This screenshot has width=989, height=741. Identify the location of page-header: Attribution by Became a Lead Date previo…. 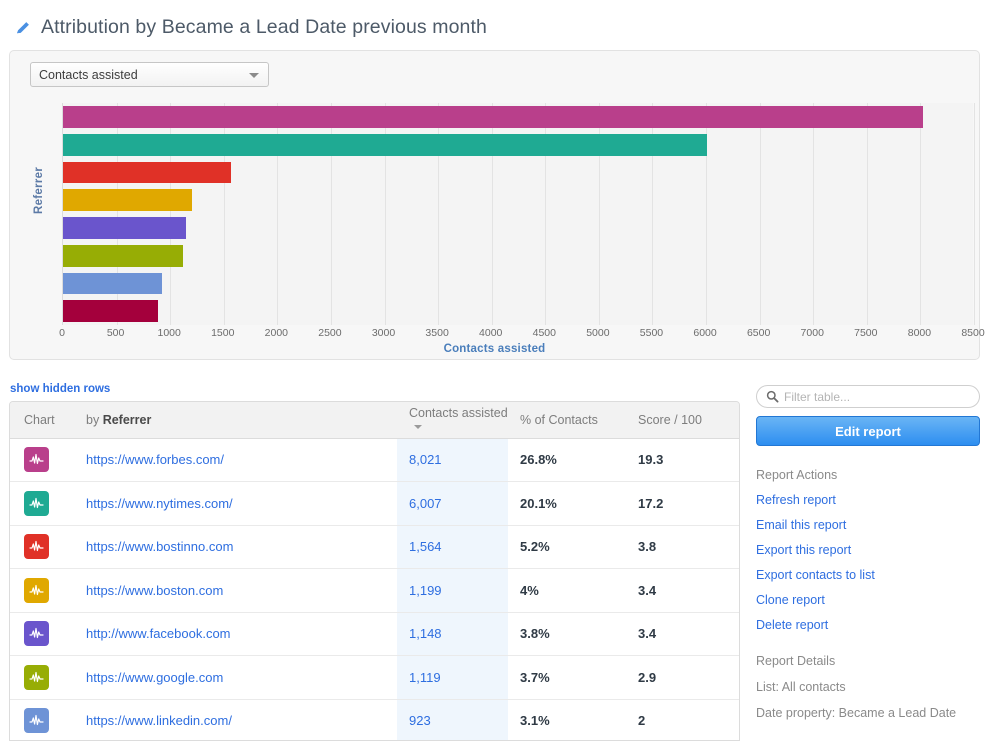
(494, 22).